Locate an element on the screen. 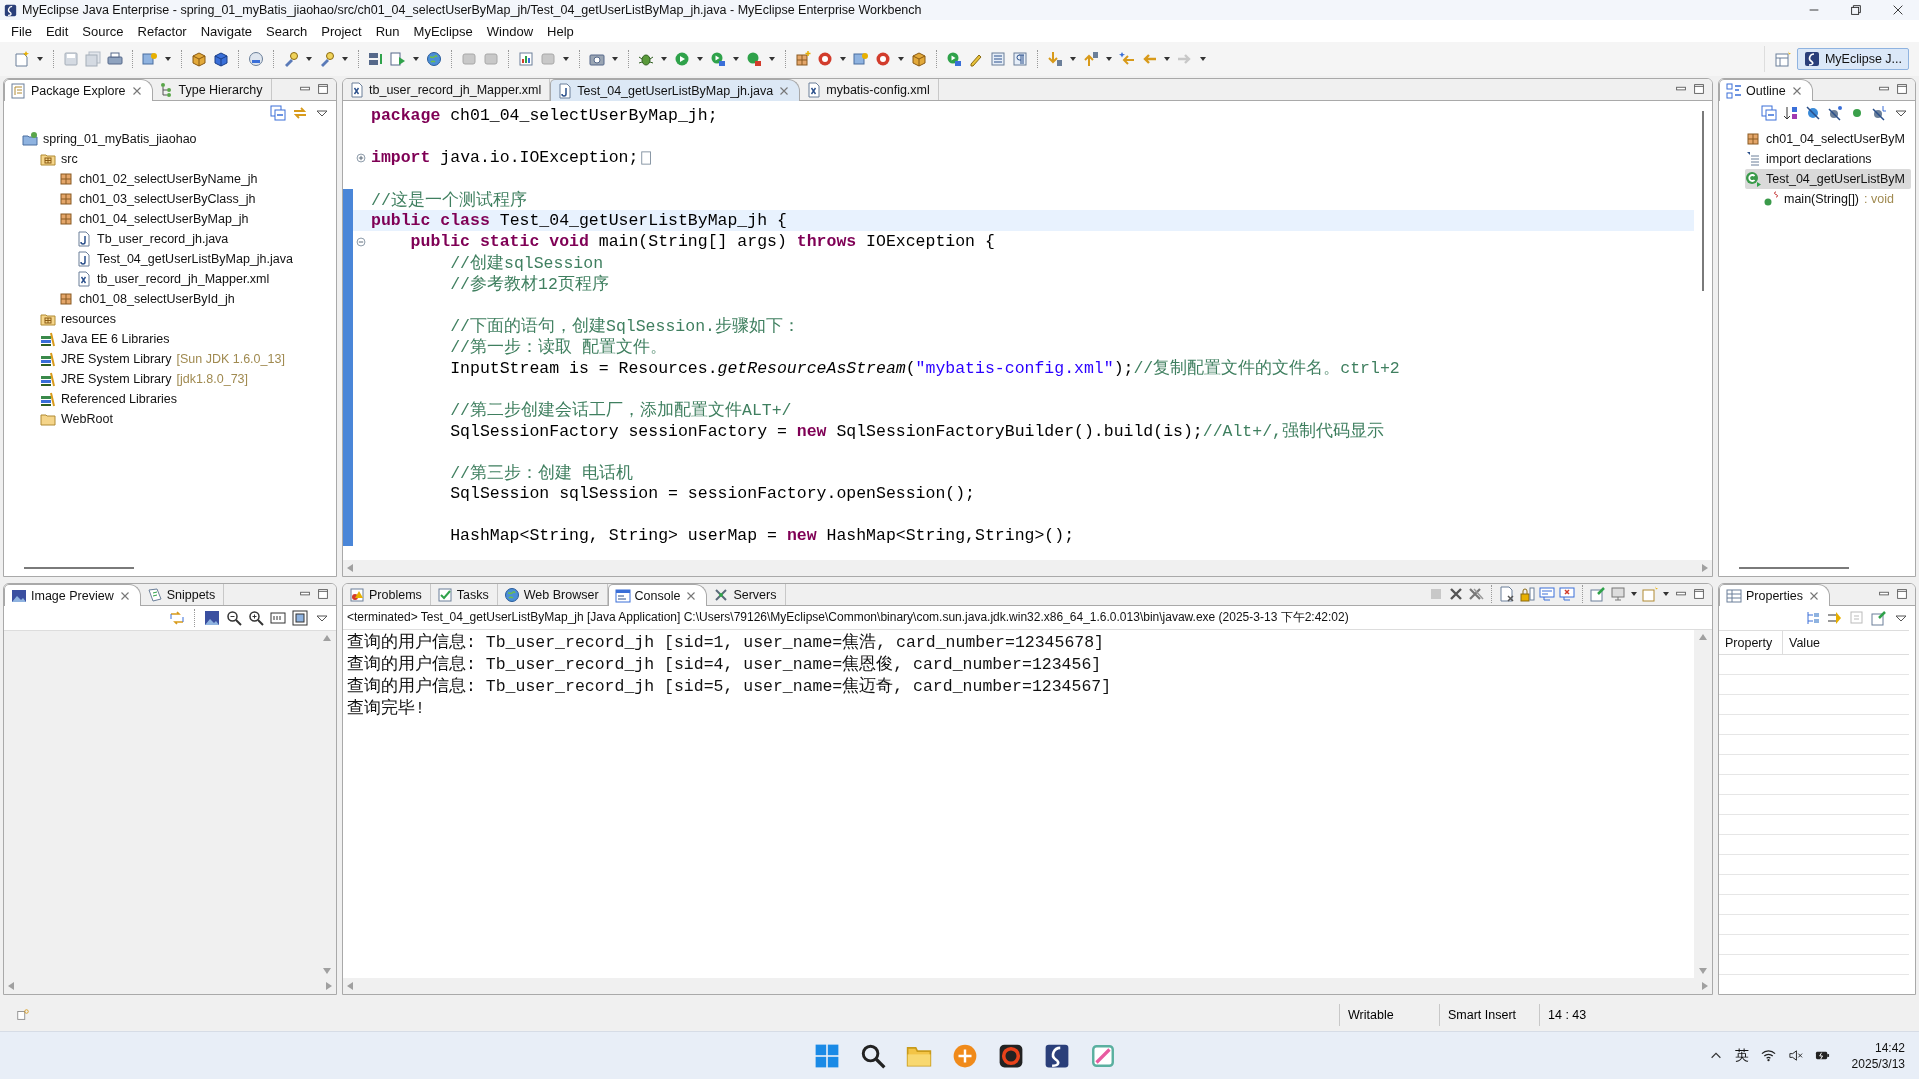 This screenshot has width=1919, height=1079. tree-item: src is located at coordinates (62, 159).